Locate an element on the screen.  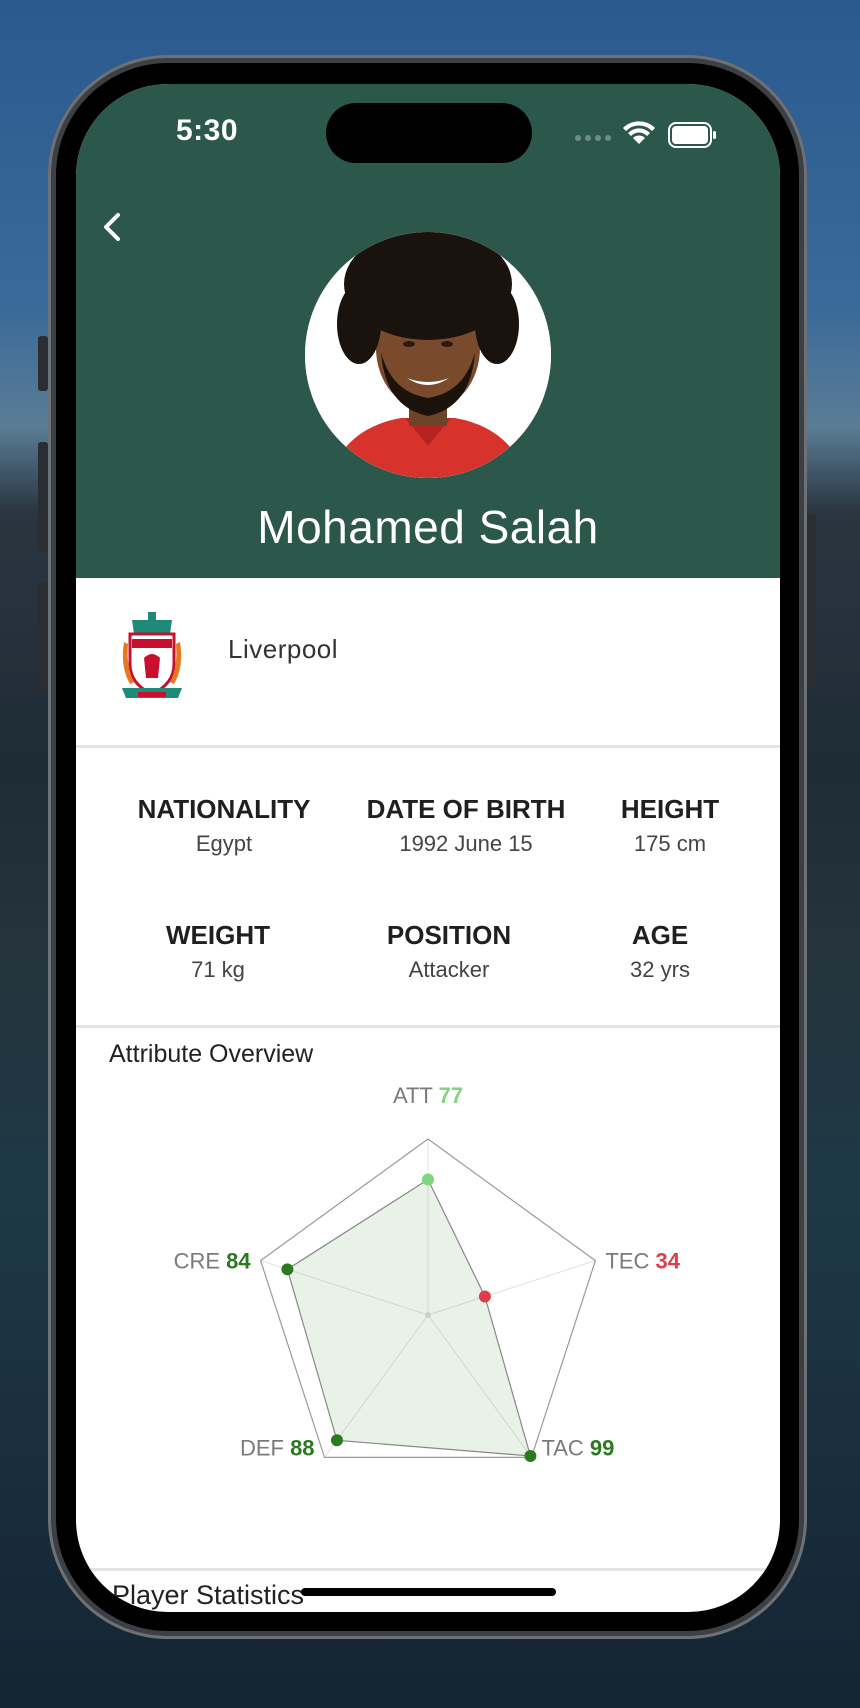
status-time: 5:30 is located at coordinates (207, 130).